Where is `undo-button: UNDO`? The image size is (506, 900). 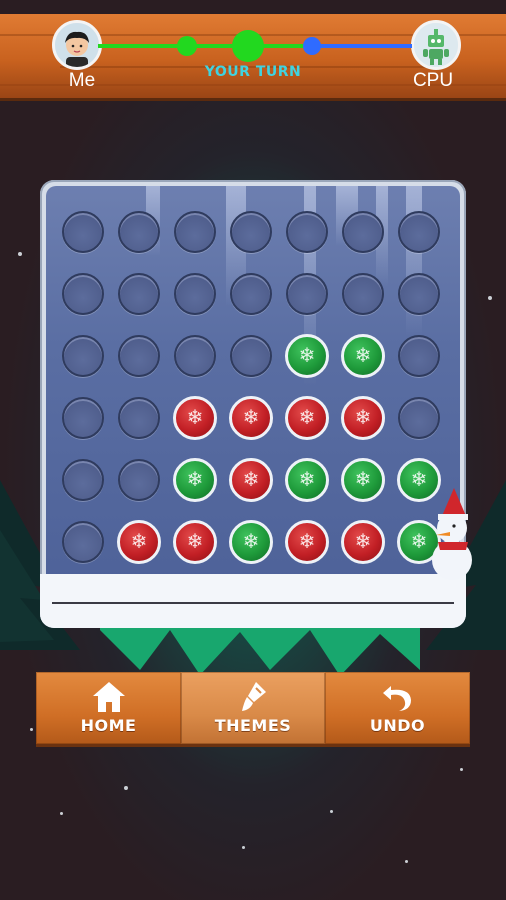
undo-button: UNDO is located at coordinates (397, 708).